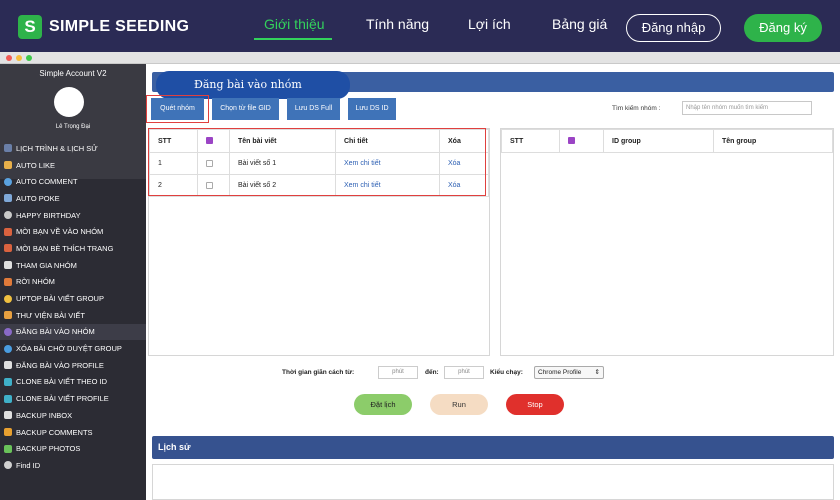 The width and height of the screenshot is (840, 500). What do you see at coordinates (535, 404) in the screenshot?
I see `stop-button: Stop` at bounding box center [535, 404].